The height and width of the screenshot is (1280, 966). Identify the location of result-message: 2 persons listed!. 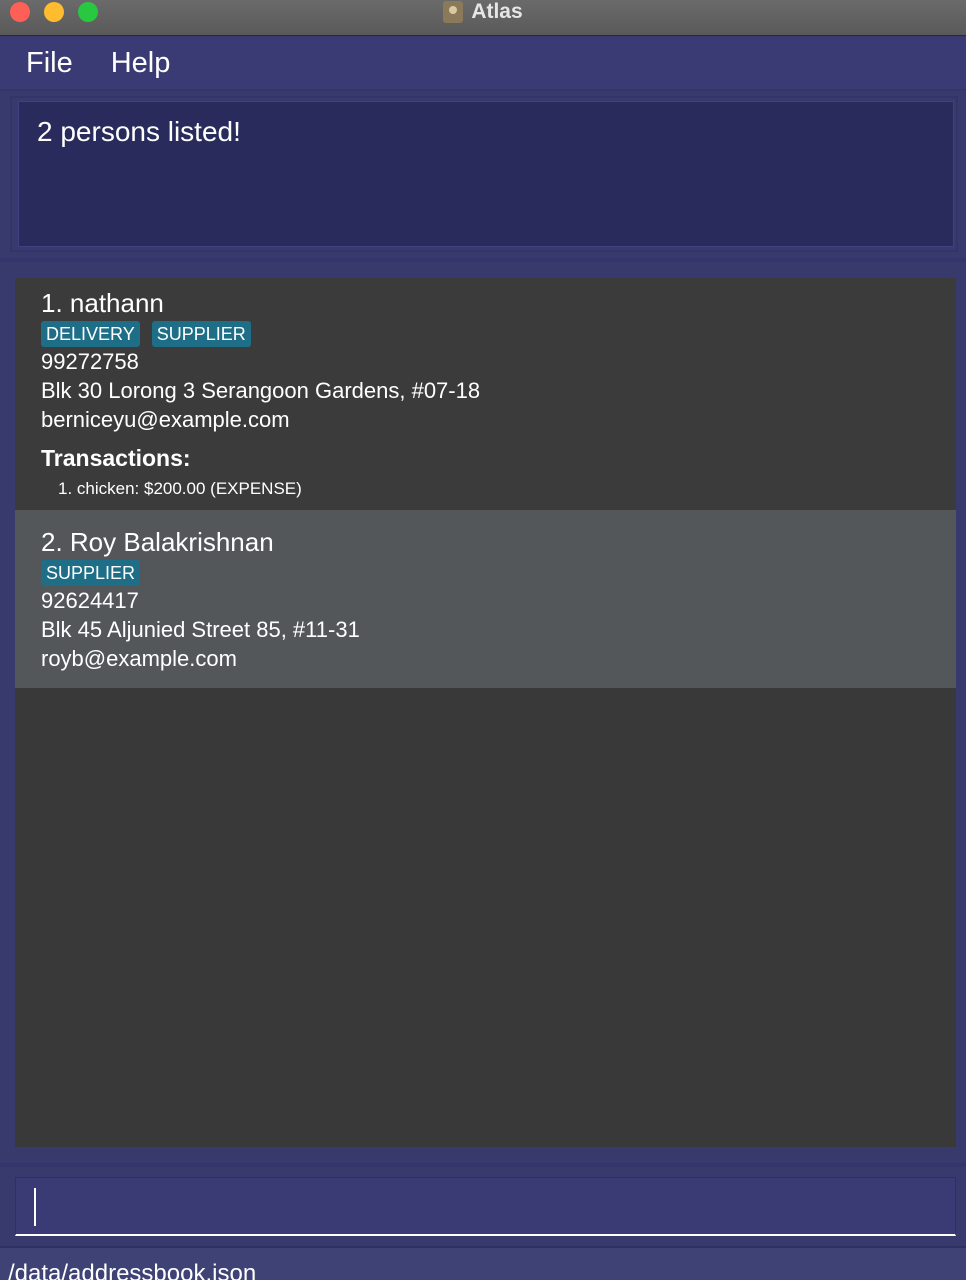
(139, 131).